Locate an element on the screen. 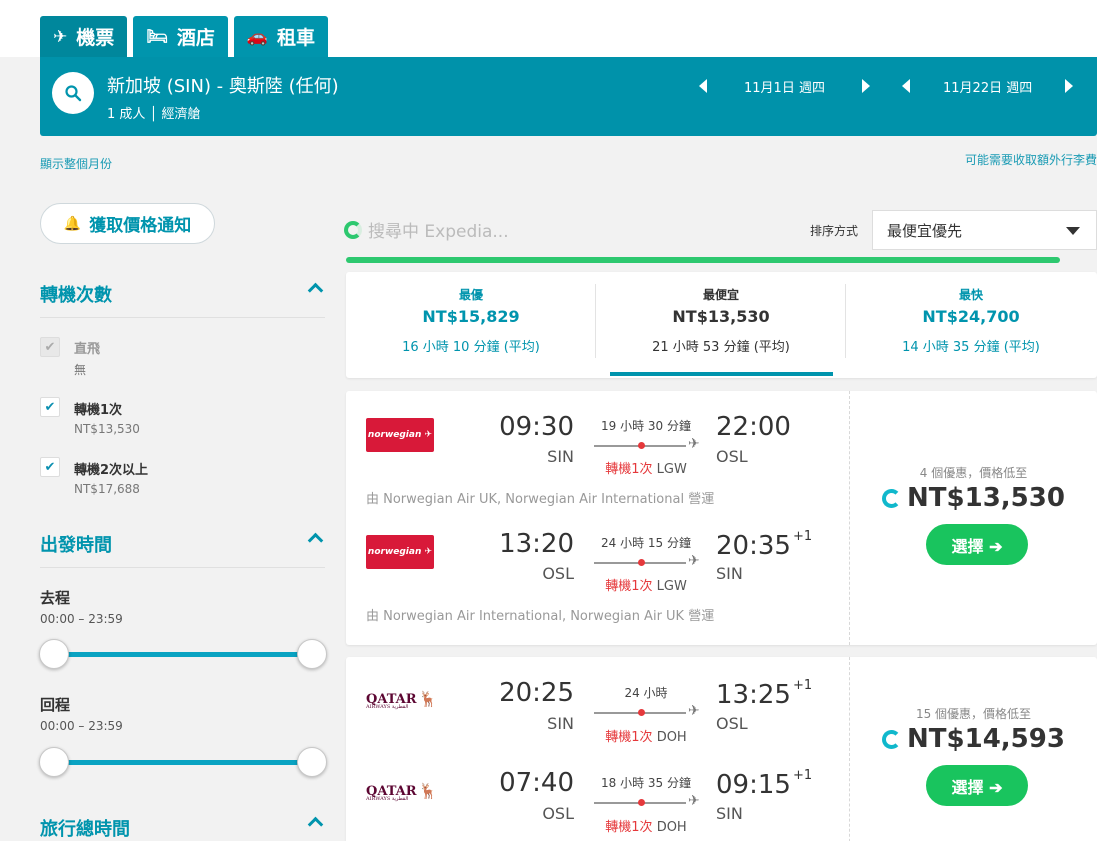  show-whole-month-link: 顯示整個月份 is located at coordinates (76, 163).